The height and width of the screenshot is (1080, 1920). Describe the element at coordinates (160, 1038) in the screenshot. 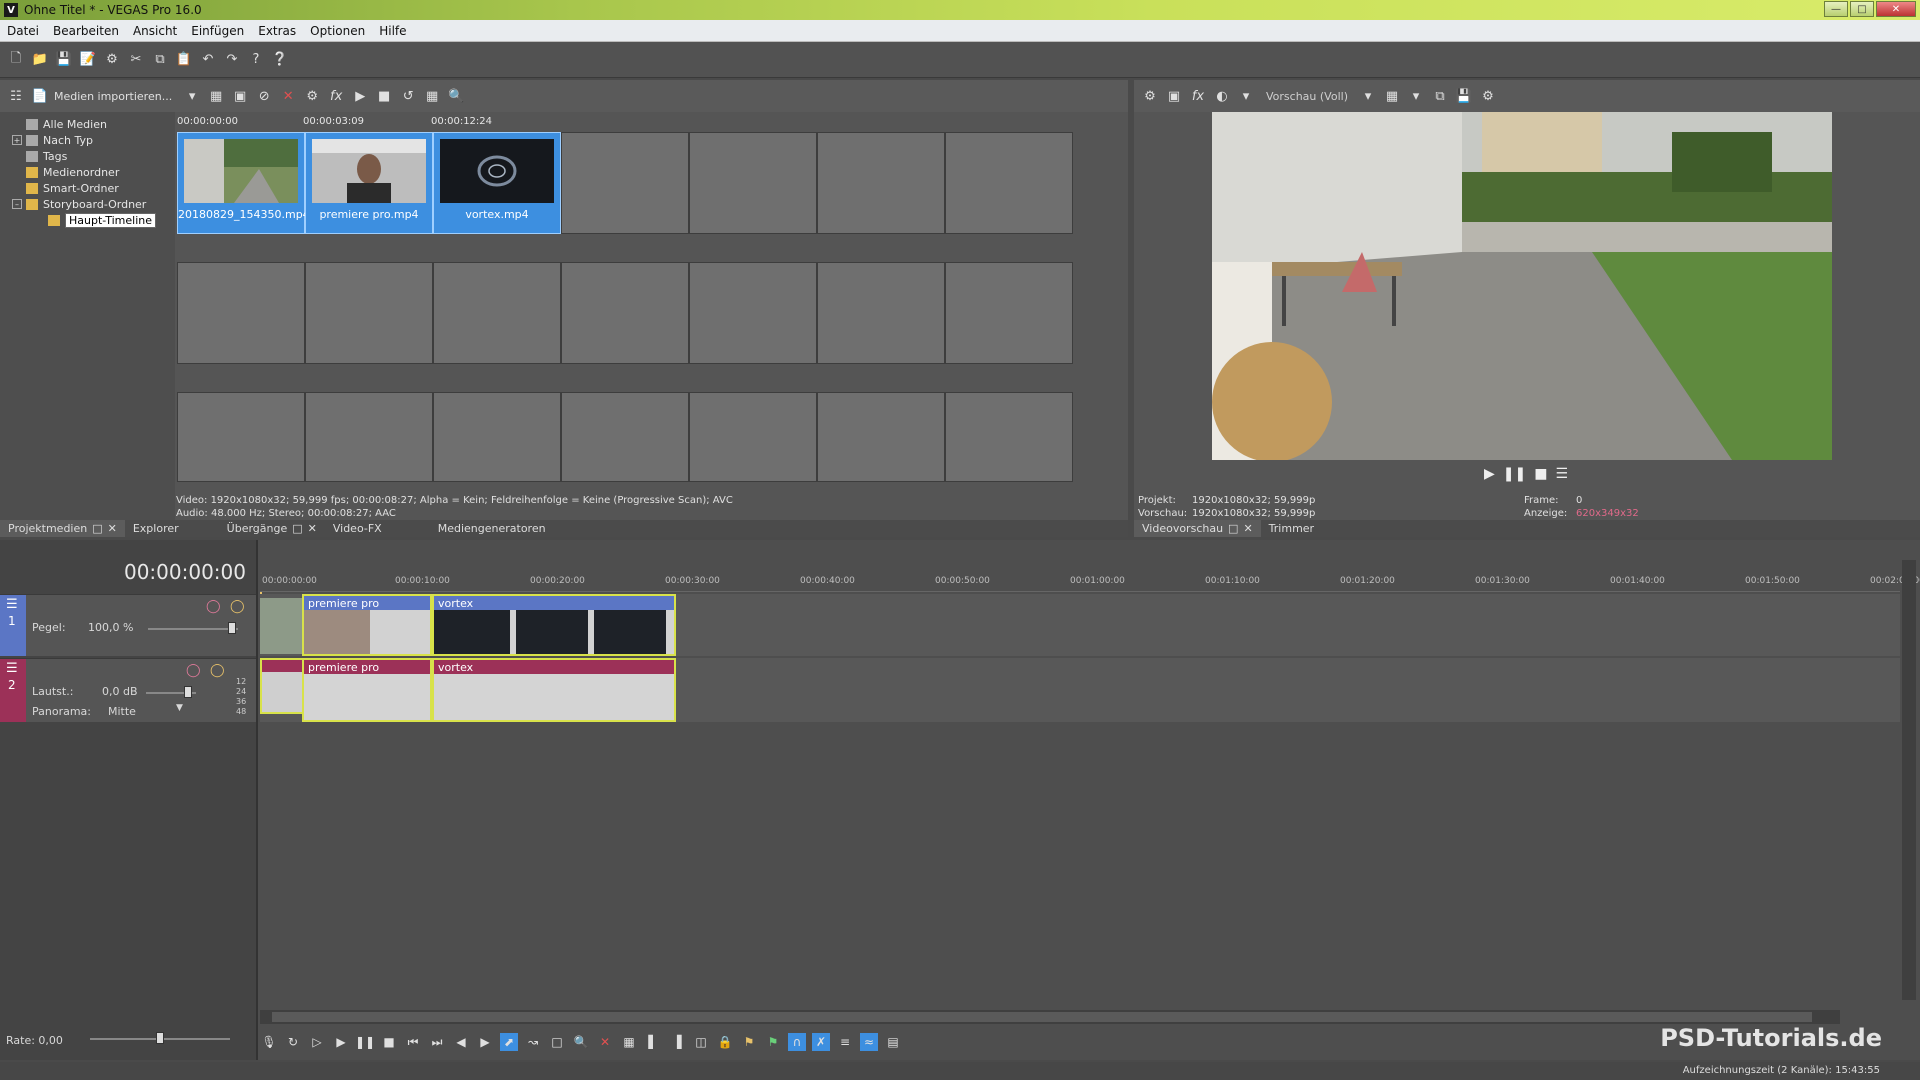

I see `rate-slider-thumb` at that location.